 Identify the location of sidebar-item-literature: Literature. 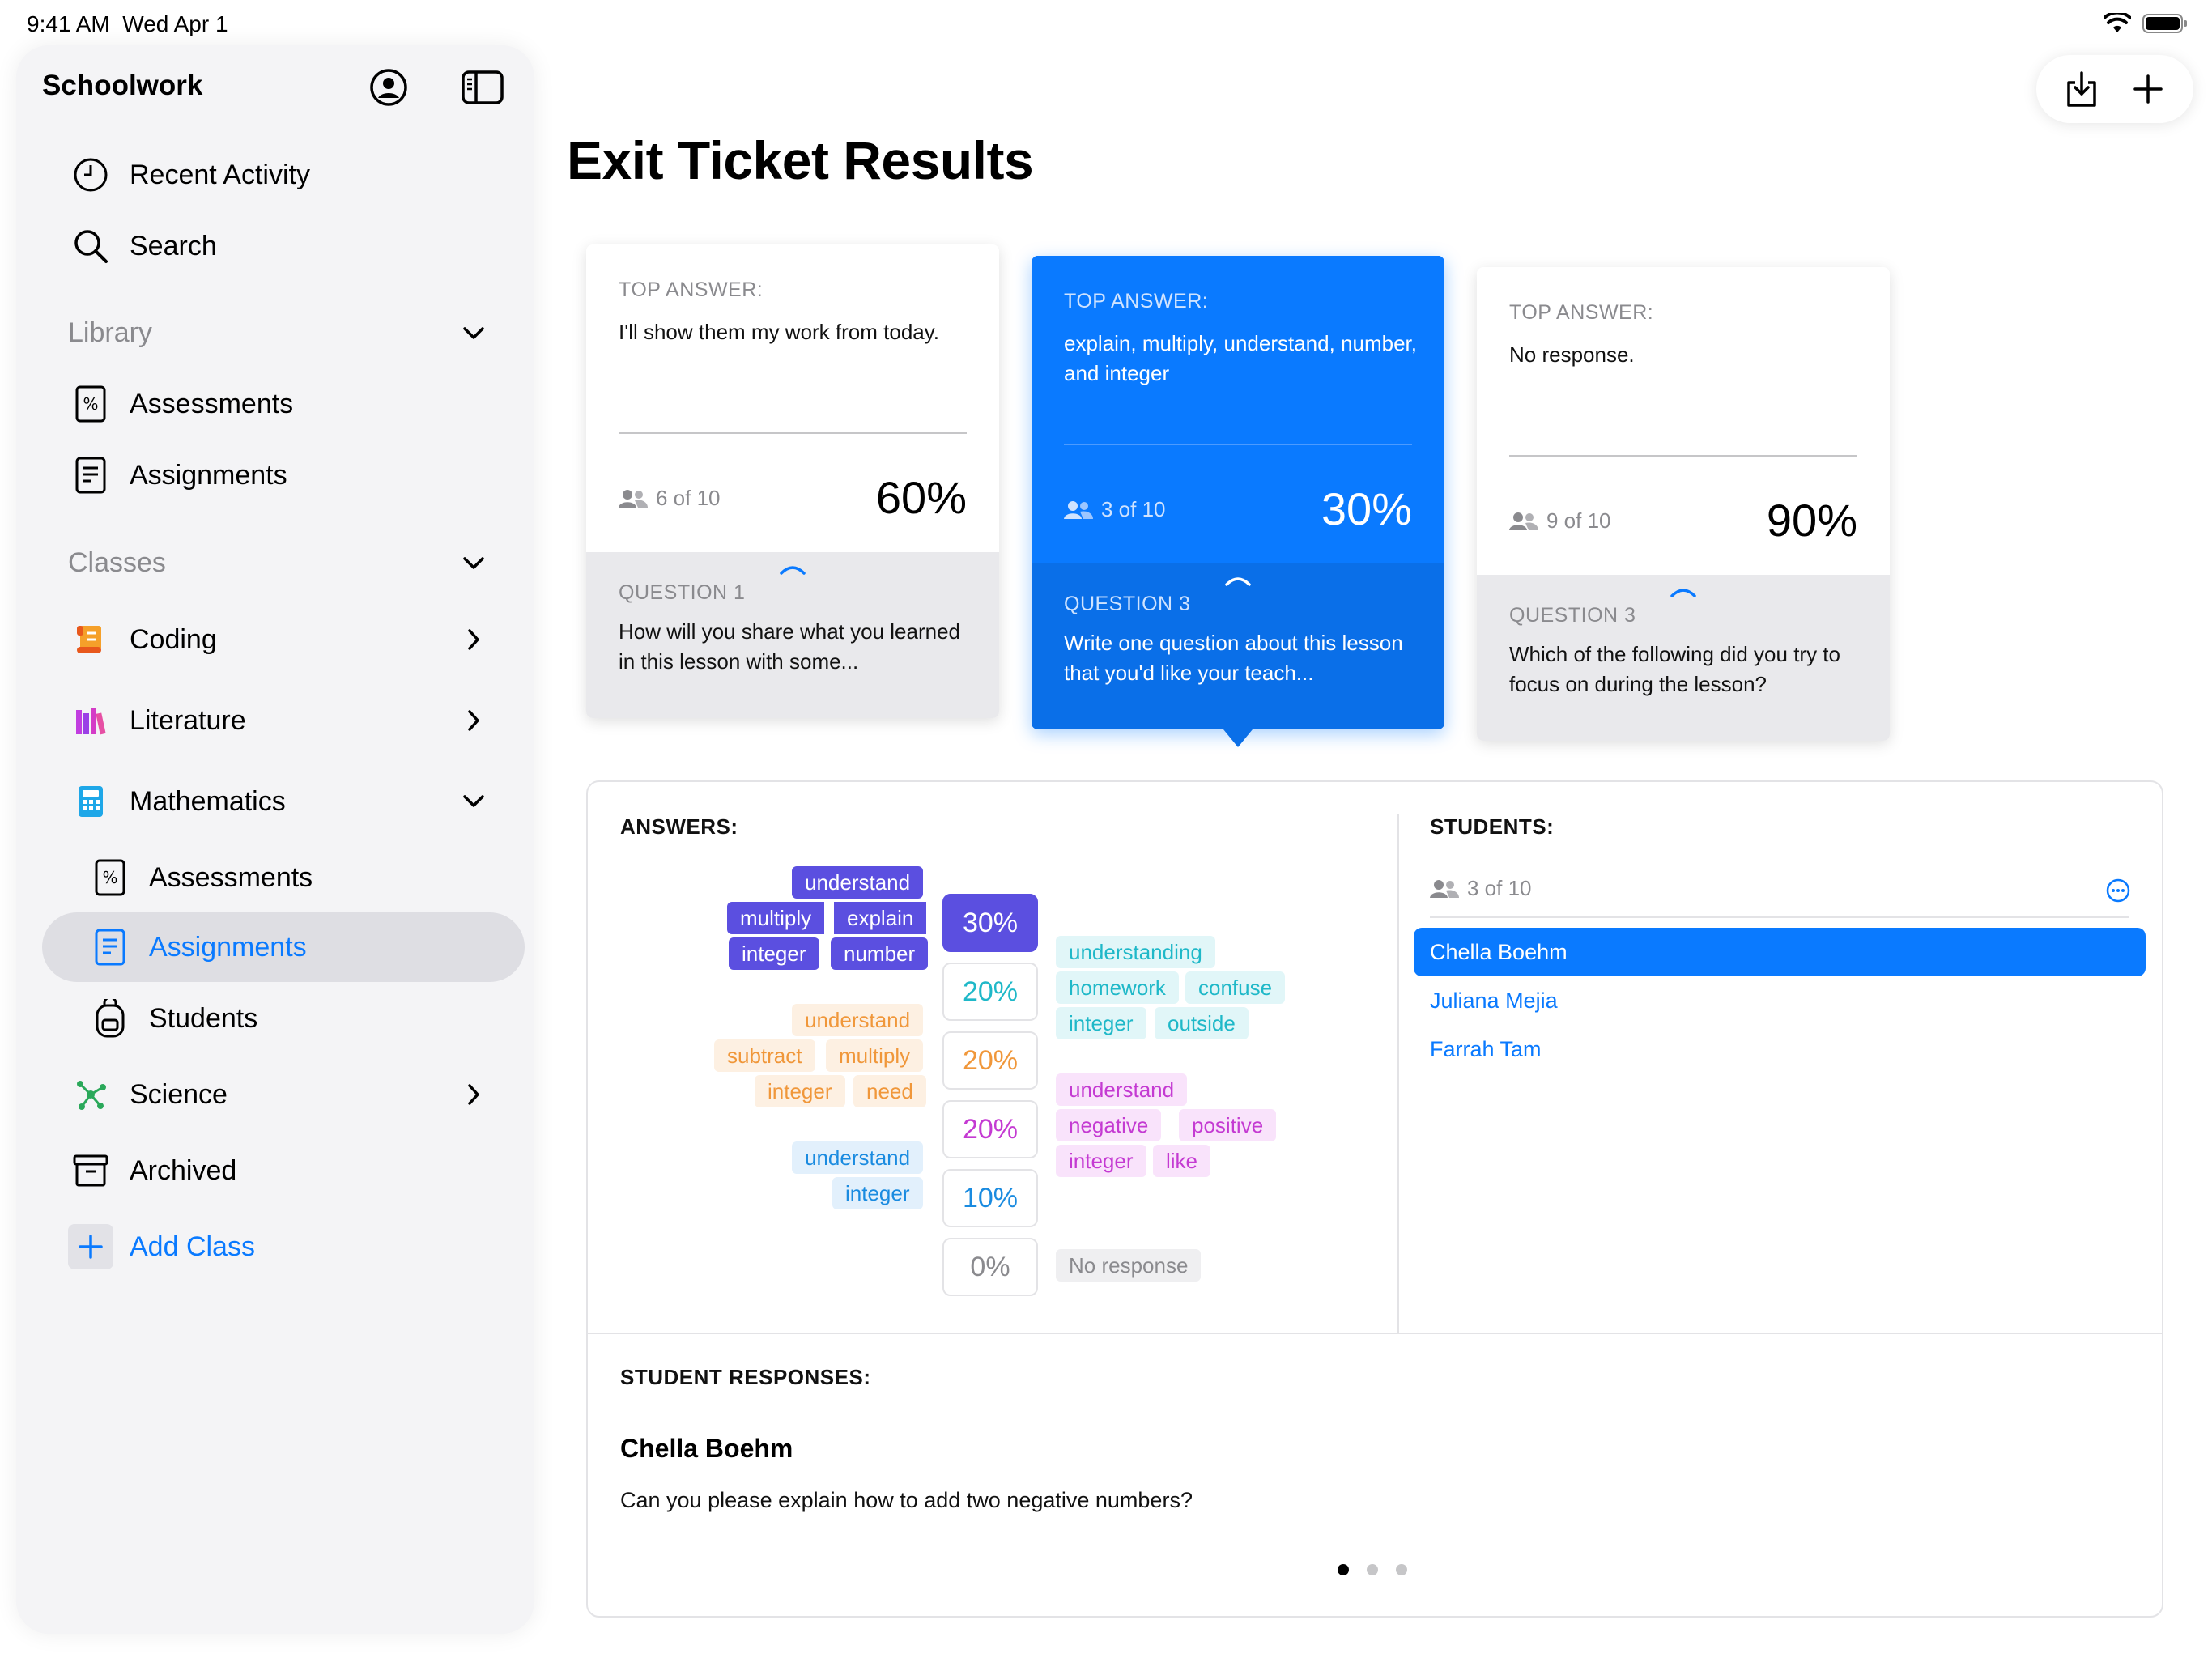
(275, 720).